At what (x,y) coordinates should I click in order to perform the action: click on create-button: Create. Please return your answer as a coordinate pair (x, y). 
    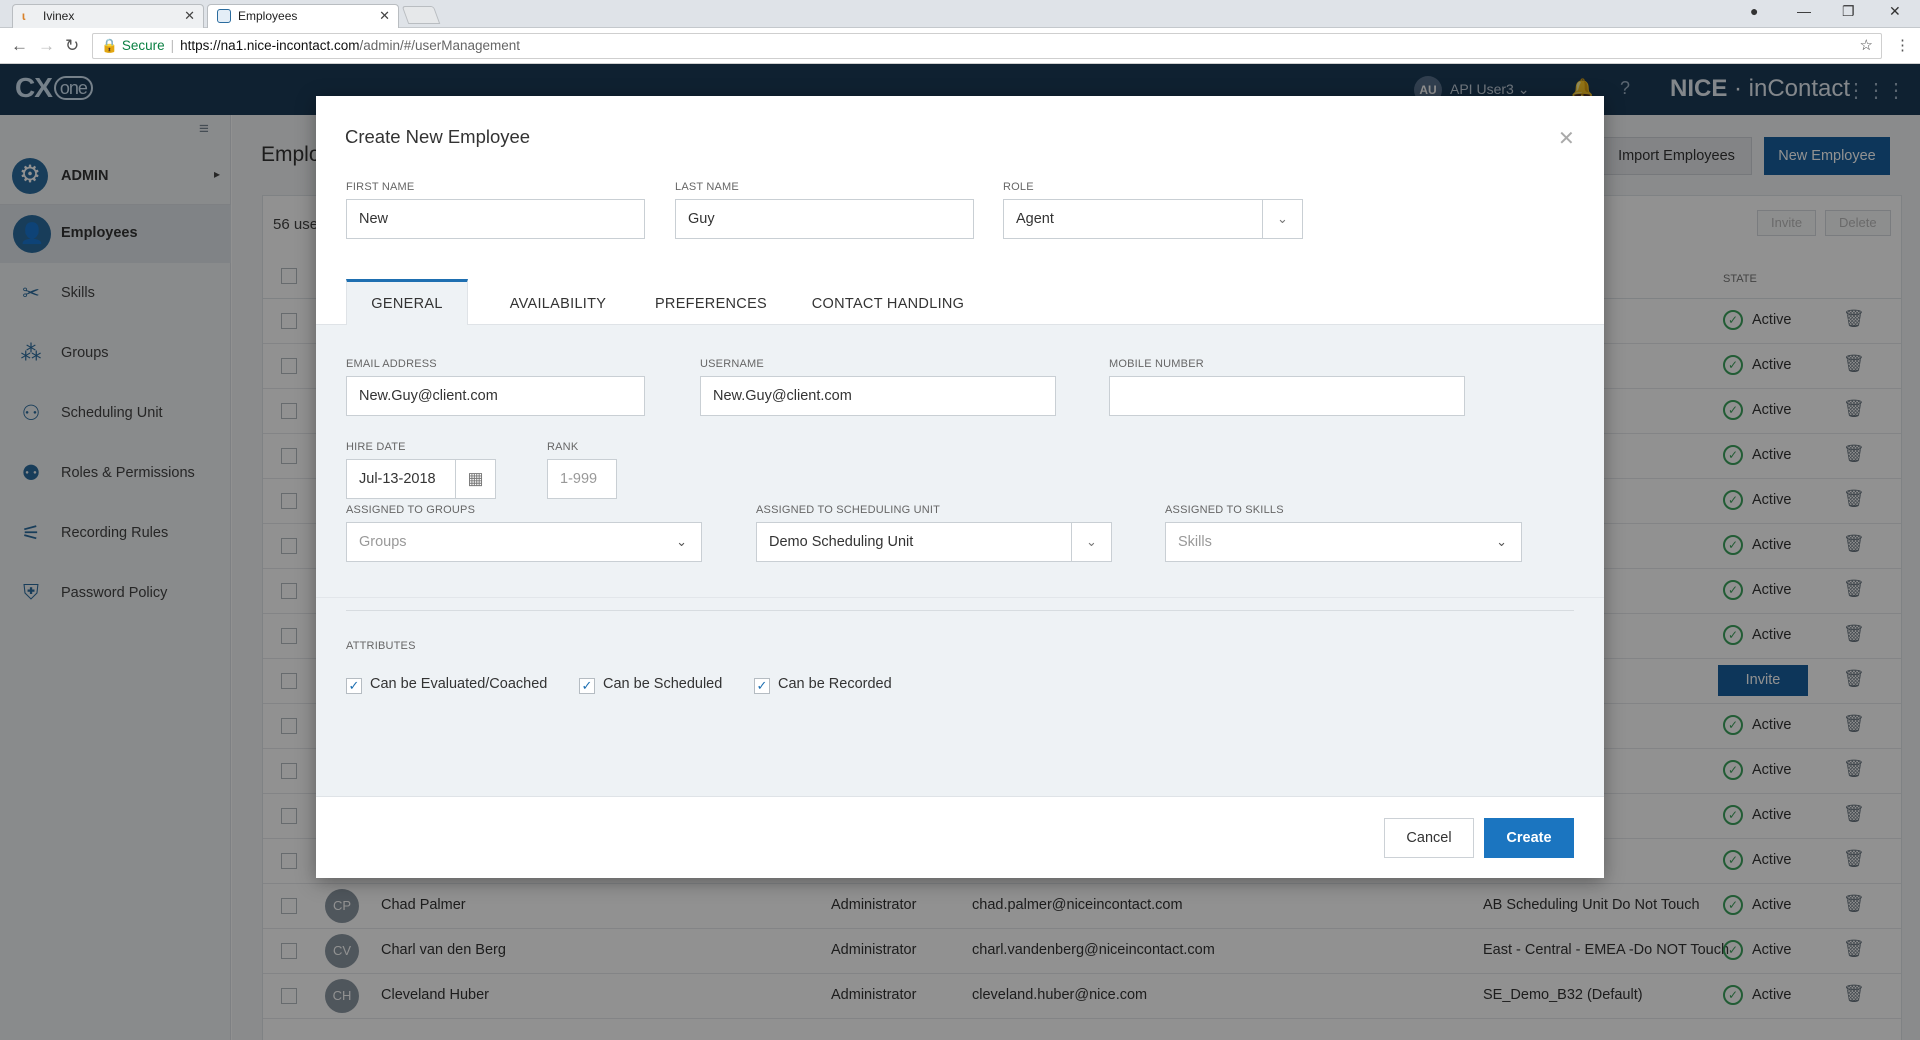
    Looking at the image, I should click on (1529, 838).